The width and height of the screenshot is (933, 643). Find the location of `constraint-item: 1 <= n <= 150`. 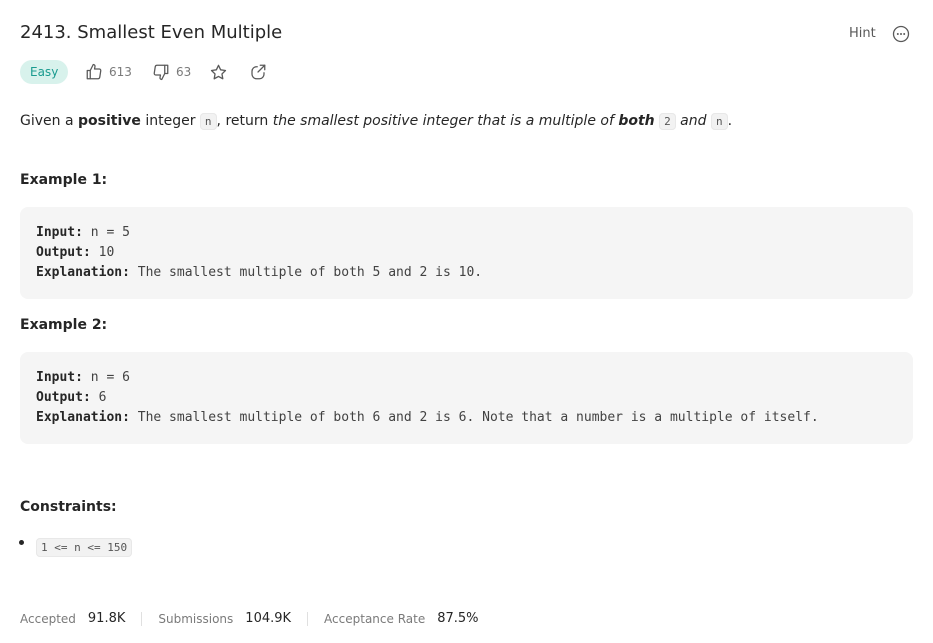

constraint-item: 1 <= n <= 150 is located at coordinates (84, 546).